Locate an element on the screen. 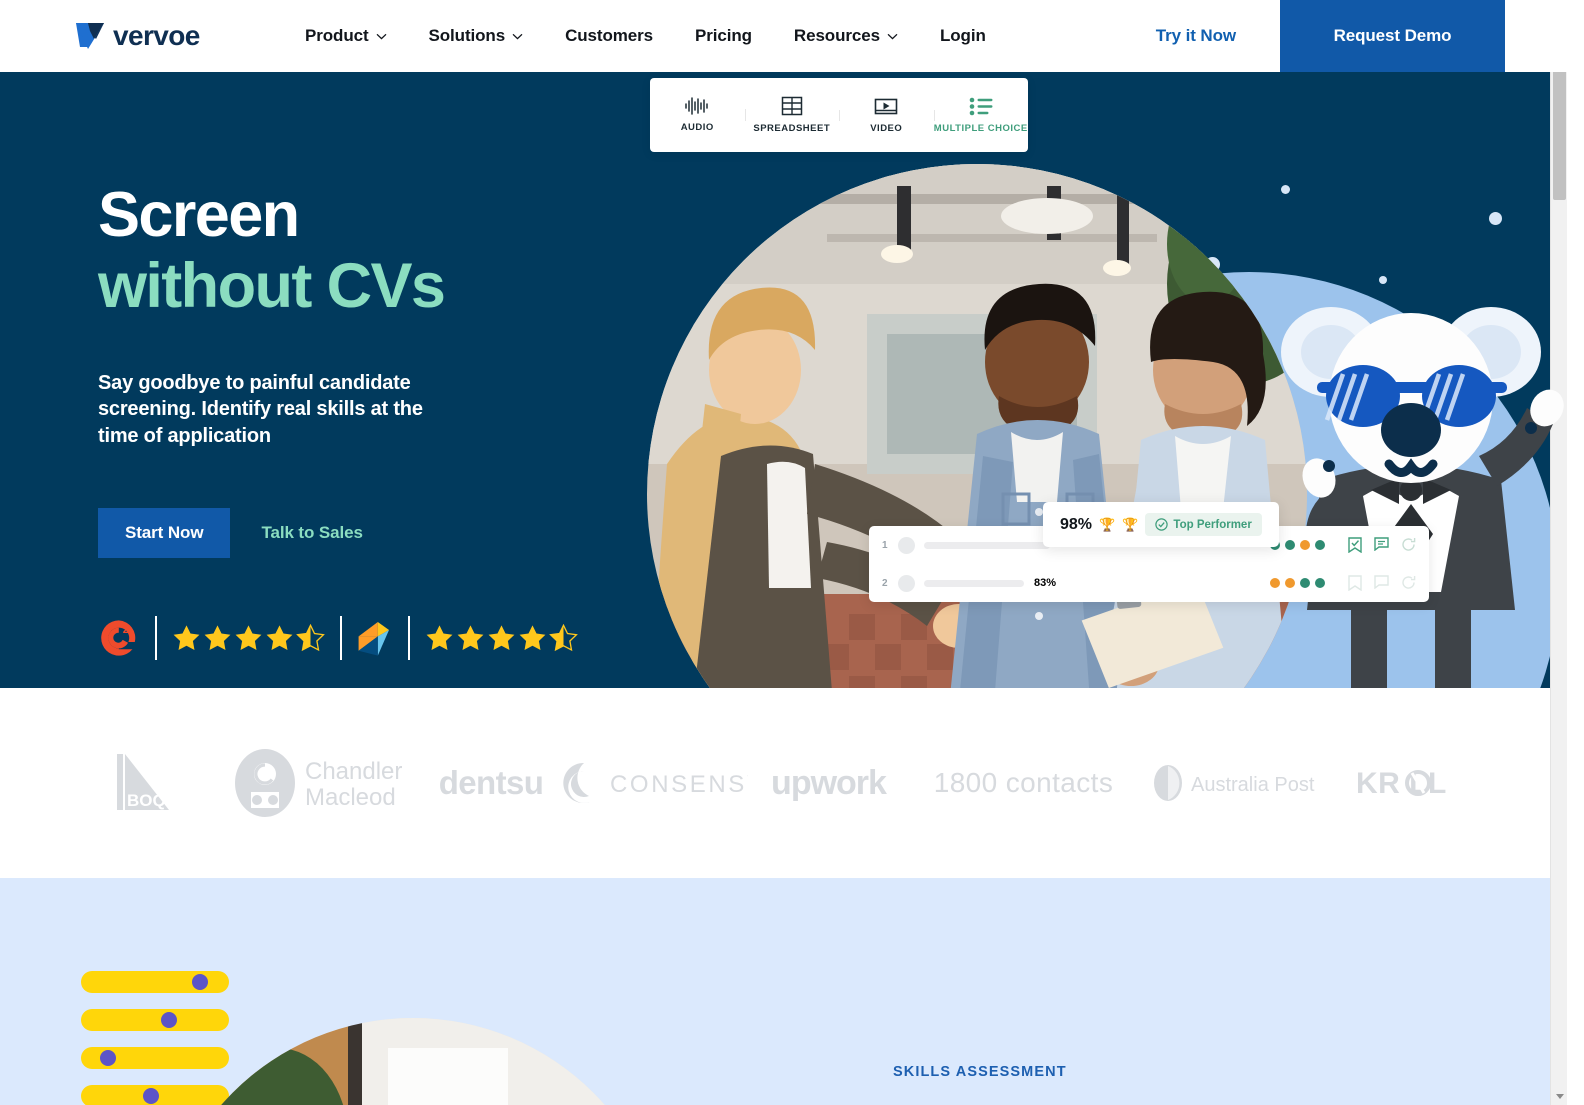 The height and width of the screenshot is (1105, 1584). assessment-types-toolbar: AUDIO SPREADSHEET VIDEO MULTIPLE CHOICE is located at coordinates (839, 115).